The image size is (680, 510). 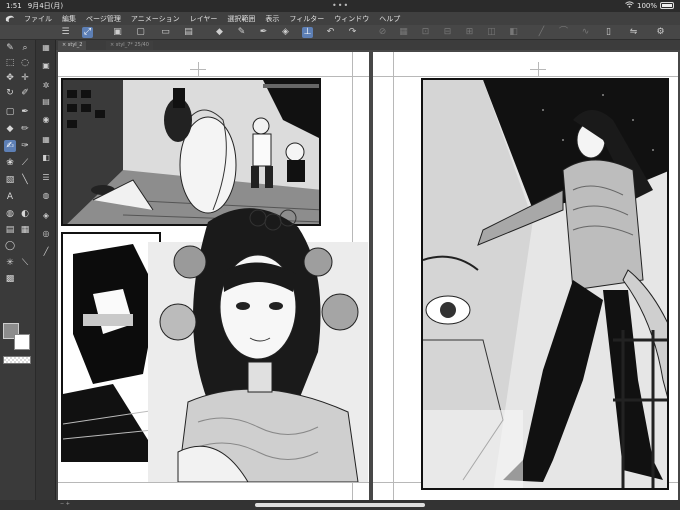 I want to click on menu-file: ファイル, so click(x=38, y=19).